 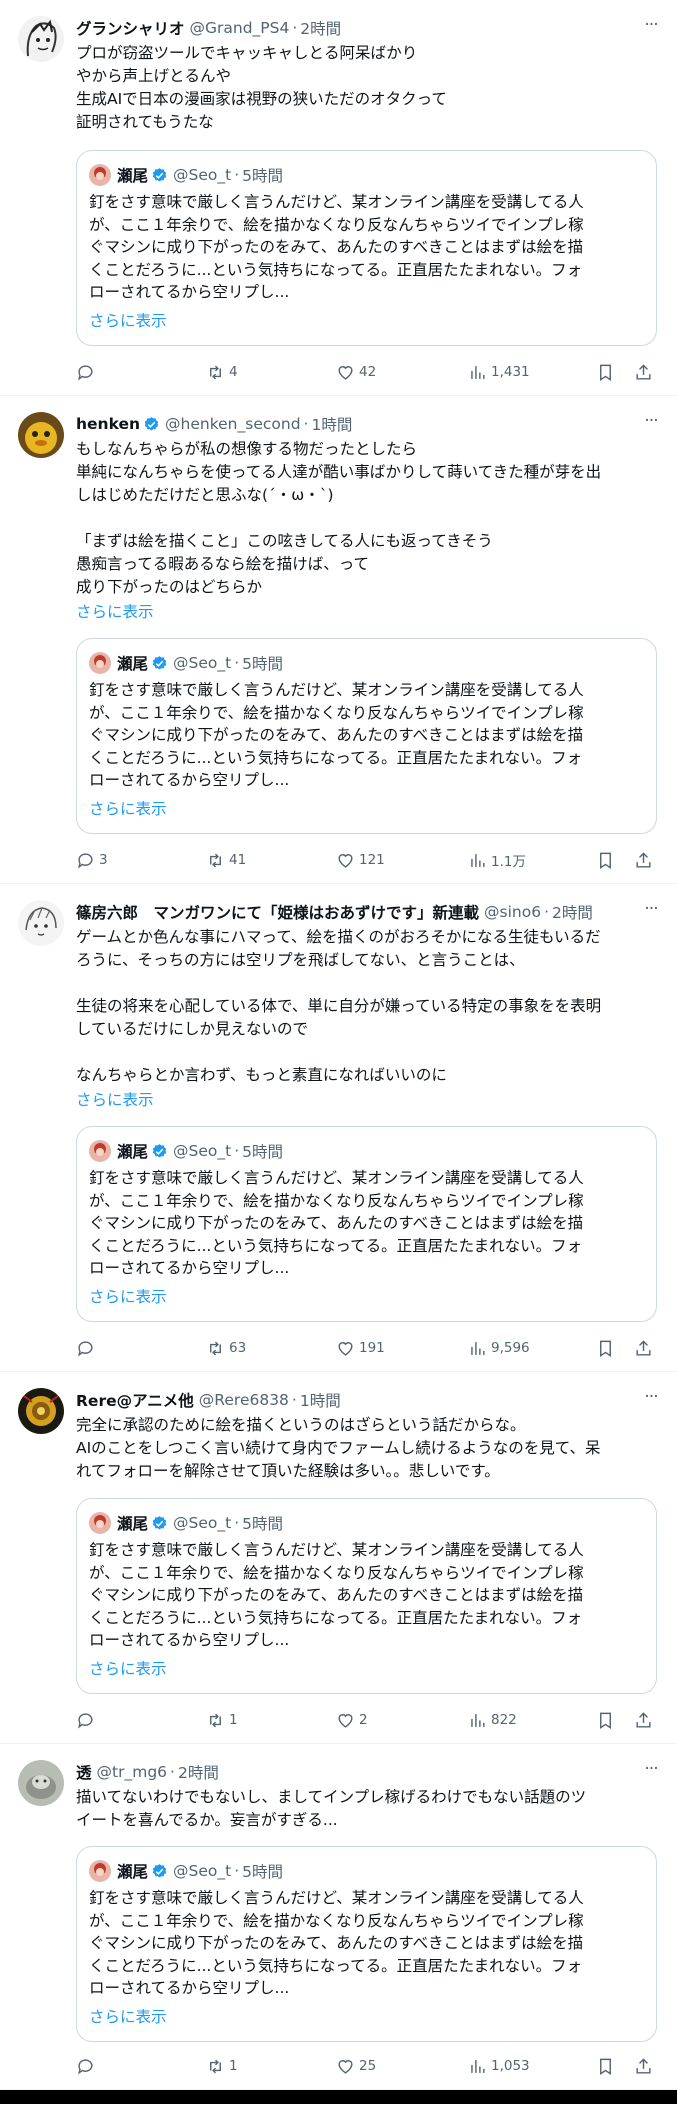 I want to click on views-button: 1,431, so click(x=499, y=372).